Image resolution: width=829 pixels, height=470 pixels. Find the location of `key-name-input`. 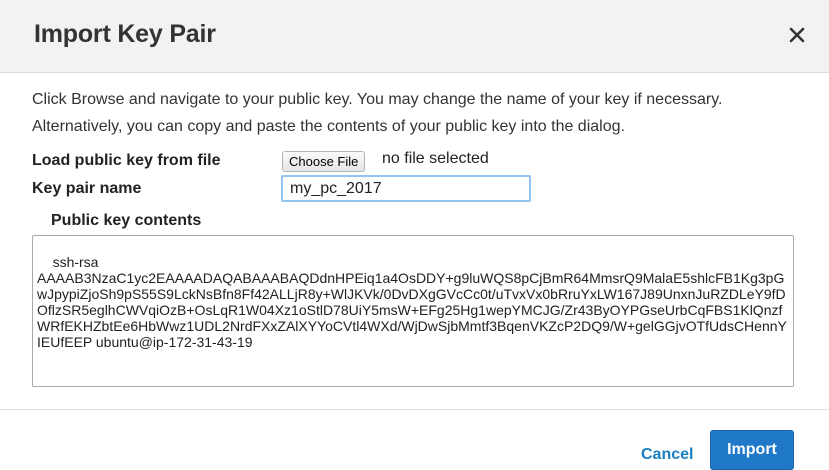

key-name-input is located at coordinates (406, 188).